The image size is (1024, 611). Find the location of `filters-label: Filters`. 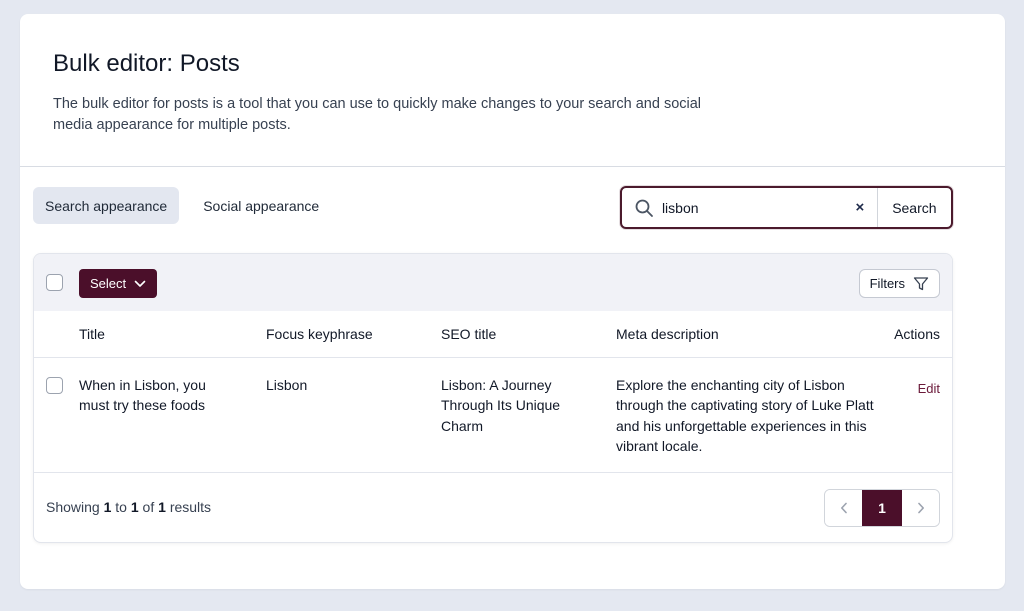

filters-label: Filters is located at coordinates (887, 283).